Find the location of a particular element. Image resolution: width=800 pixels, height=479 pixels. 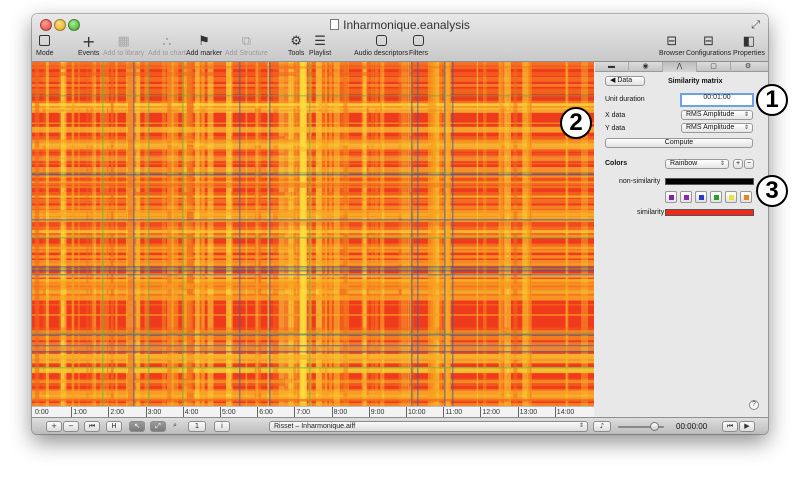

properties-label: Properties is located at coordinates (749, 53).